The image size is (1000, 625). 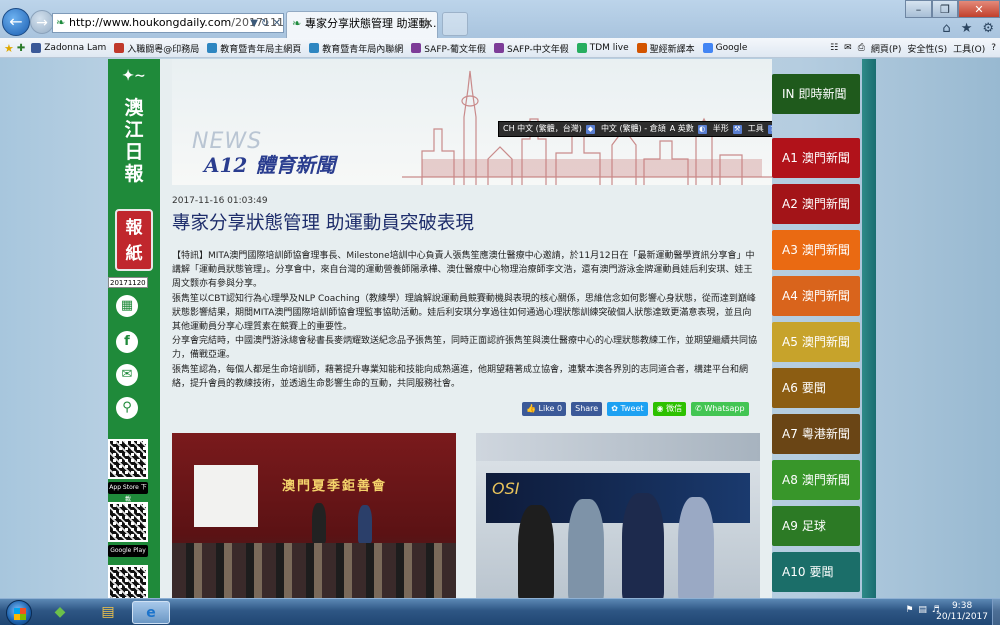 What do you see at coordinates (536, 551) in the screenshot?
I see `person-figure` at bounding box center [536, 551].